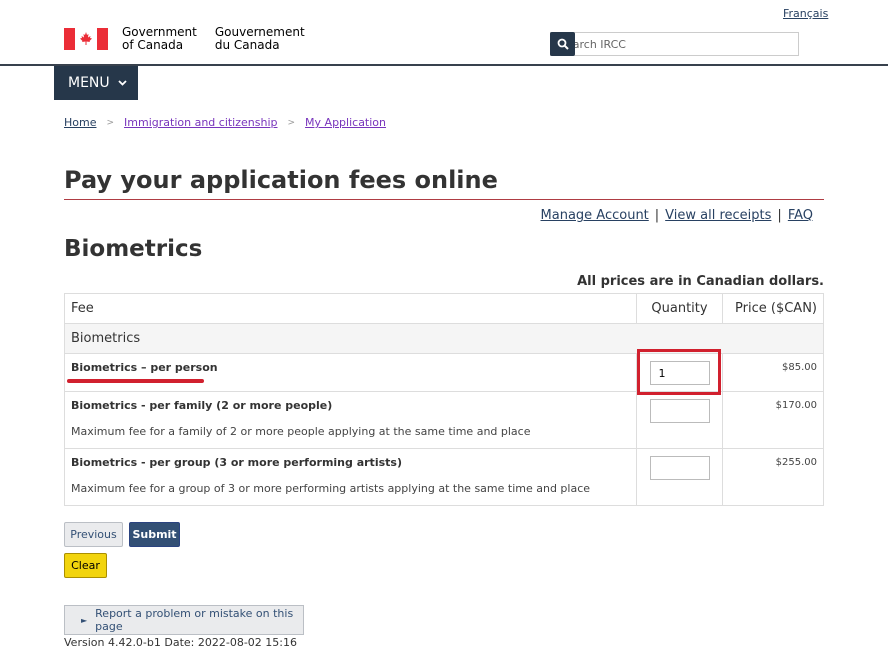  Describe the element at coordinates (194, 620) in the screenshot. I see `report-problem-label: Report a problem or mistake on this page` at that location.